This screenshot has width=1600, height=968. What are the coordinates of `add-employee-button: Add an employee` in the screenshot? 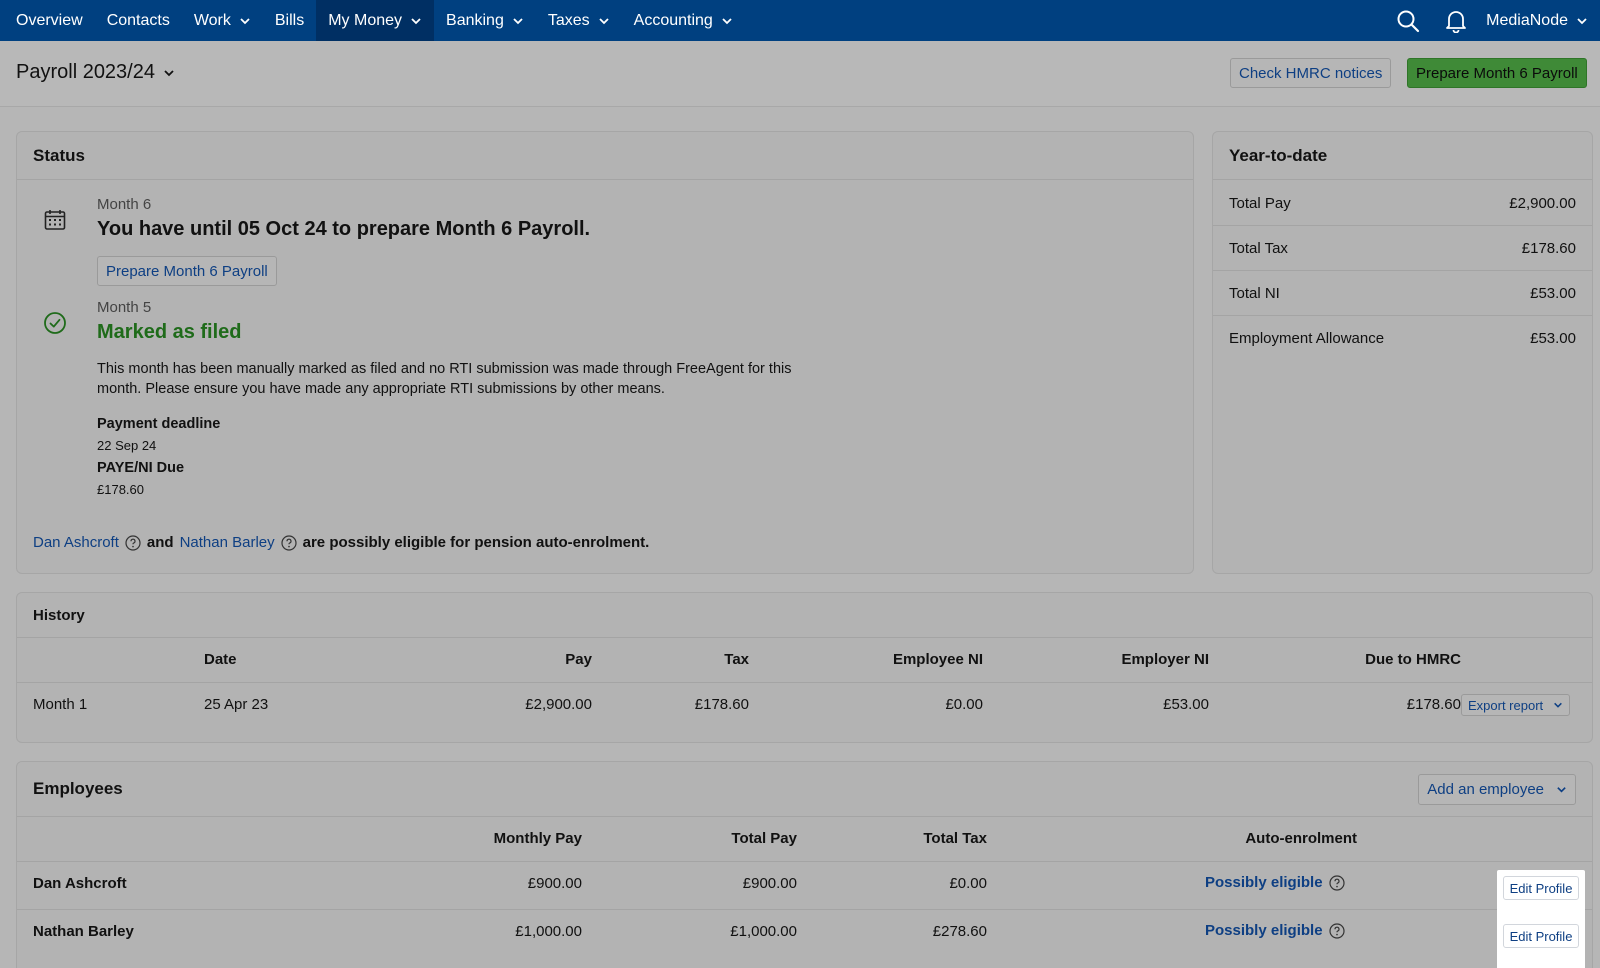 It's located at (1497, 789).